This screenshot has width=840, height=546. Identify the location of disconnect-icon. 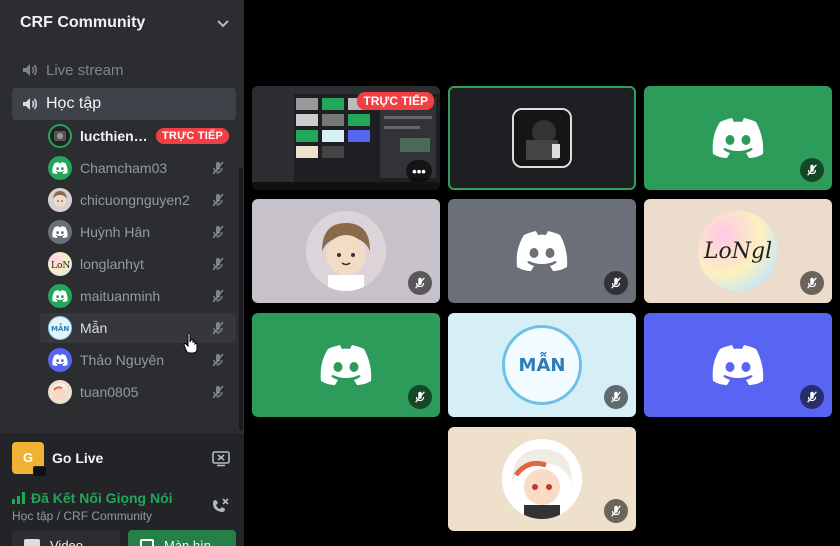
(220, 506).